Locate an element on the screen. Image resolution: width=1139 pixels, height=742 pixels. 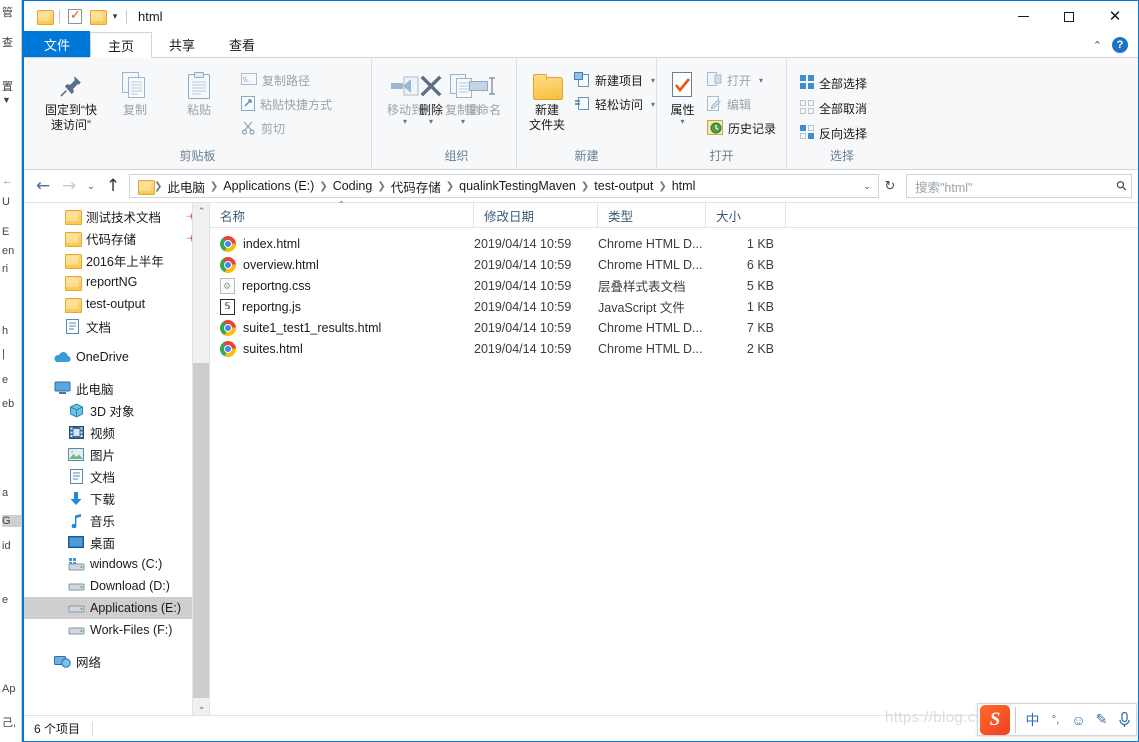
sidebar-item-test-docs: 测试技术文档 📌 is located at coordinates (116, 216).